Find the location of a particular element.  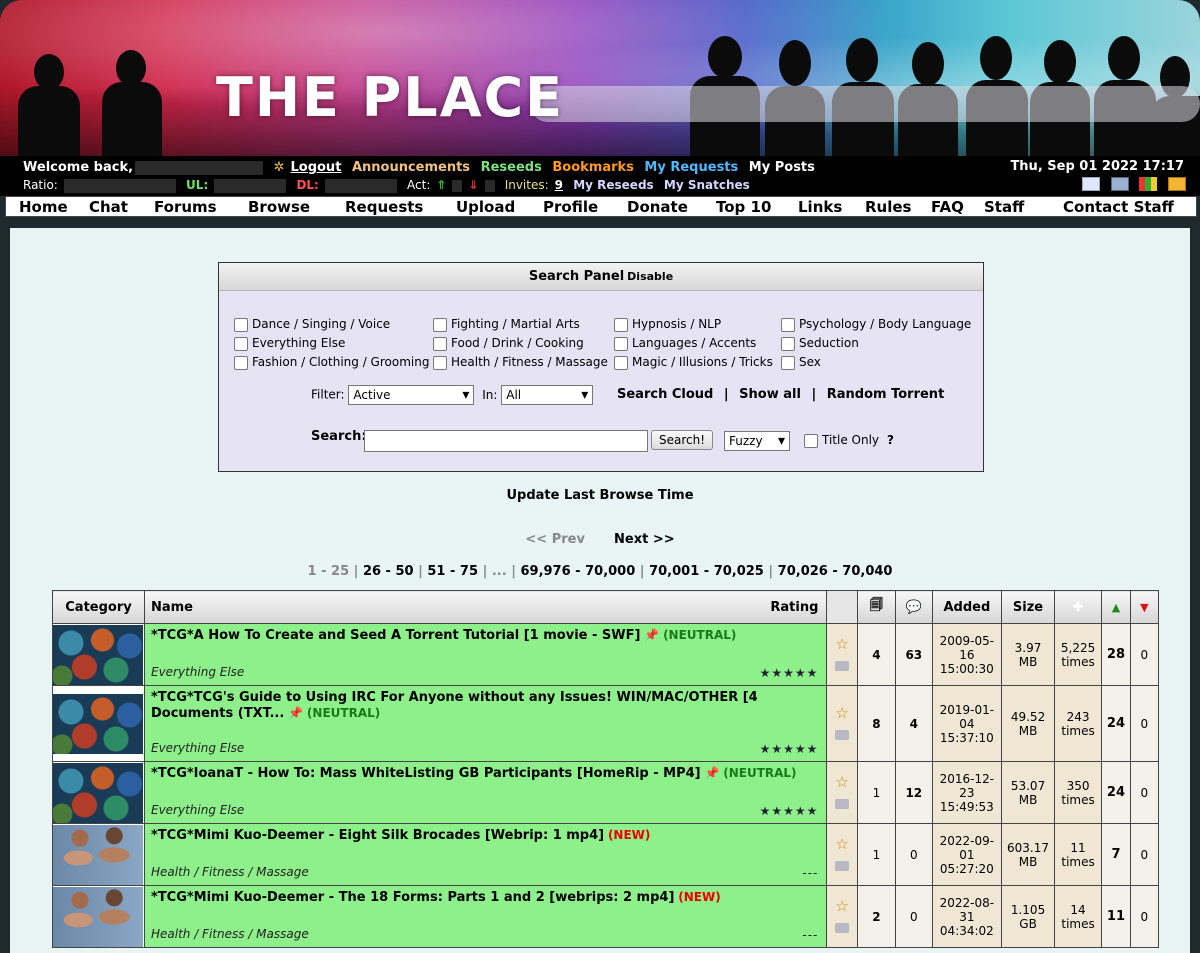

logout-link: Logout is located at coordinates (315, 167).